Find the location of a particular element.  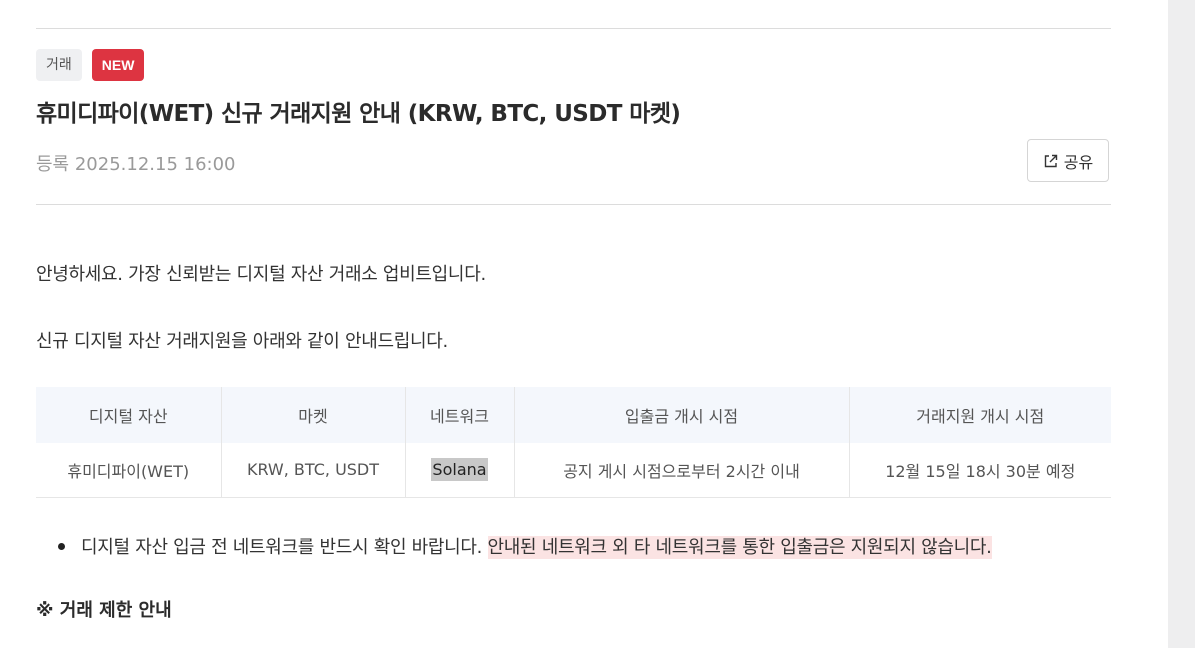

new-badge: NEW is located at coordinates (118, 65).